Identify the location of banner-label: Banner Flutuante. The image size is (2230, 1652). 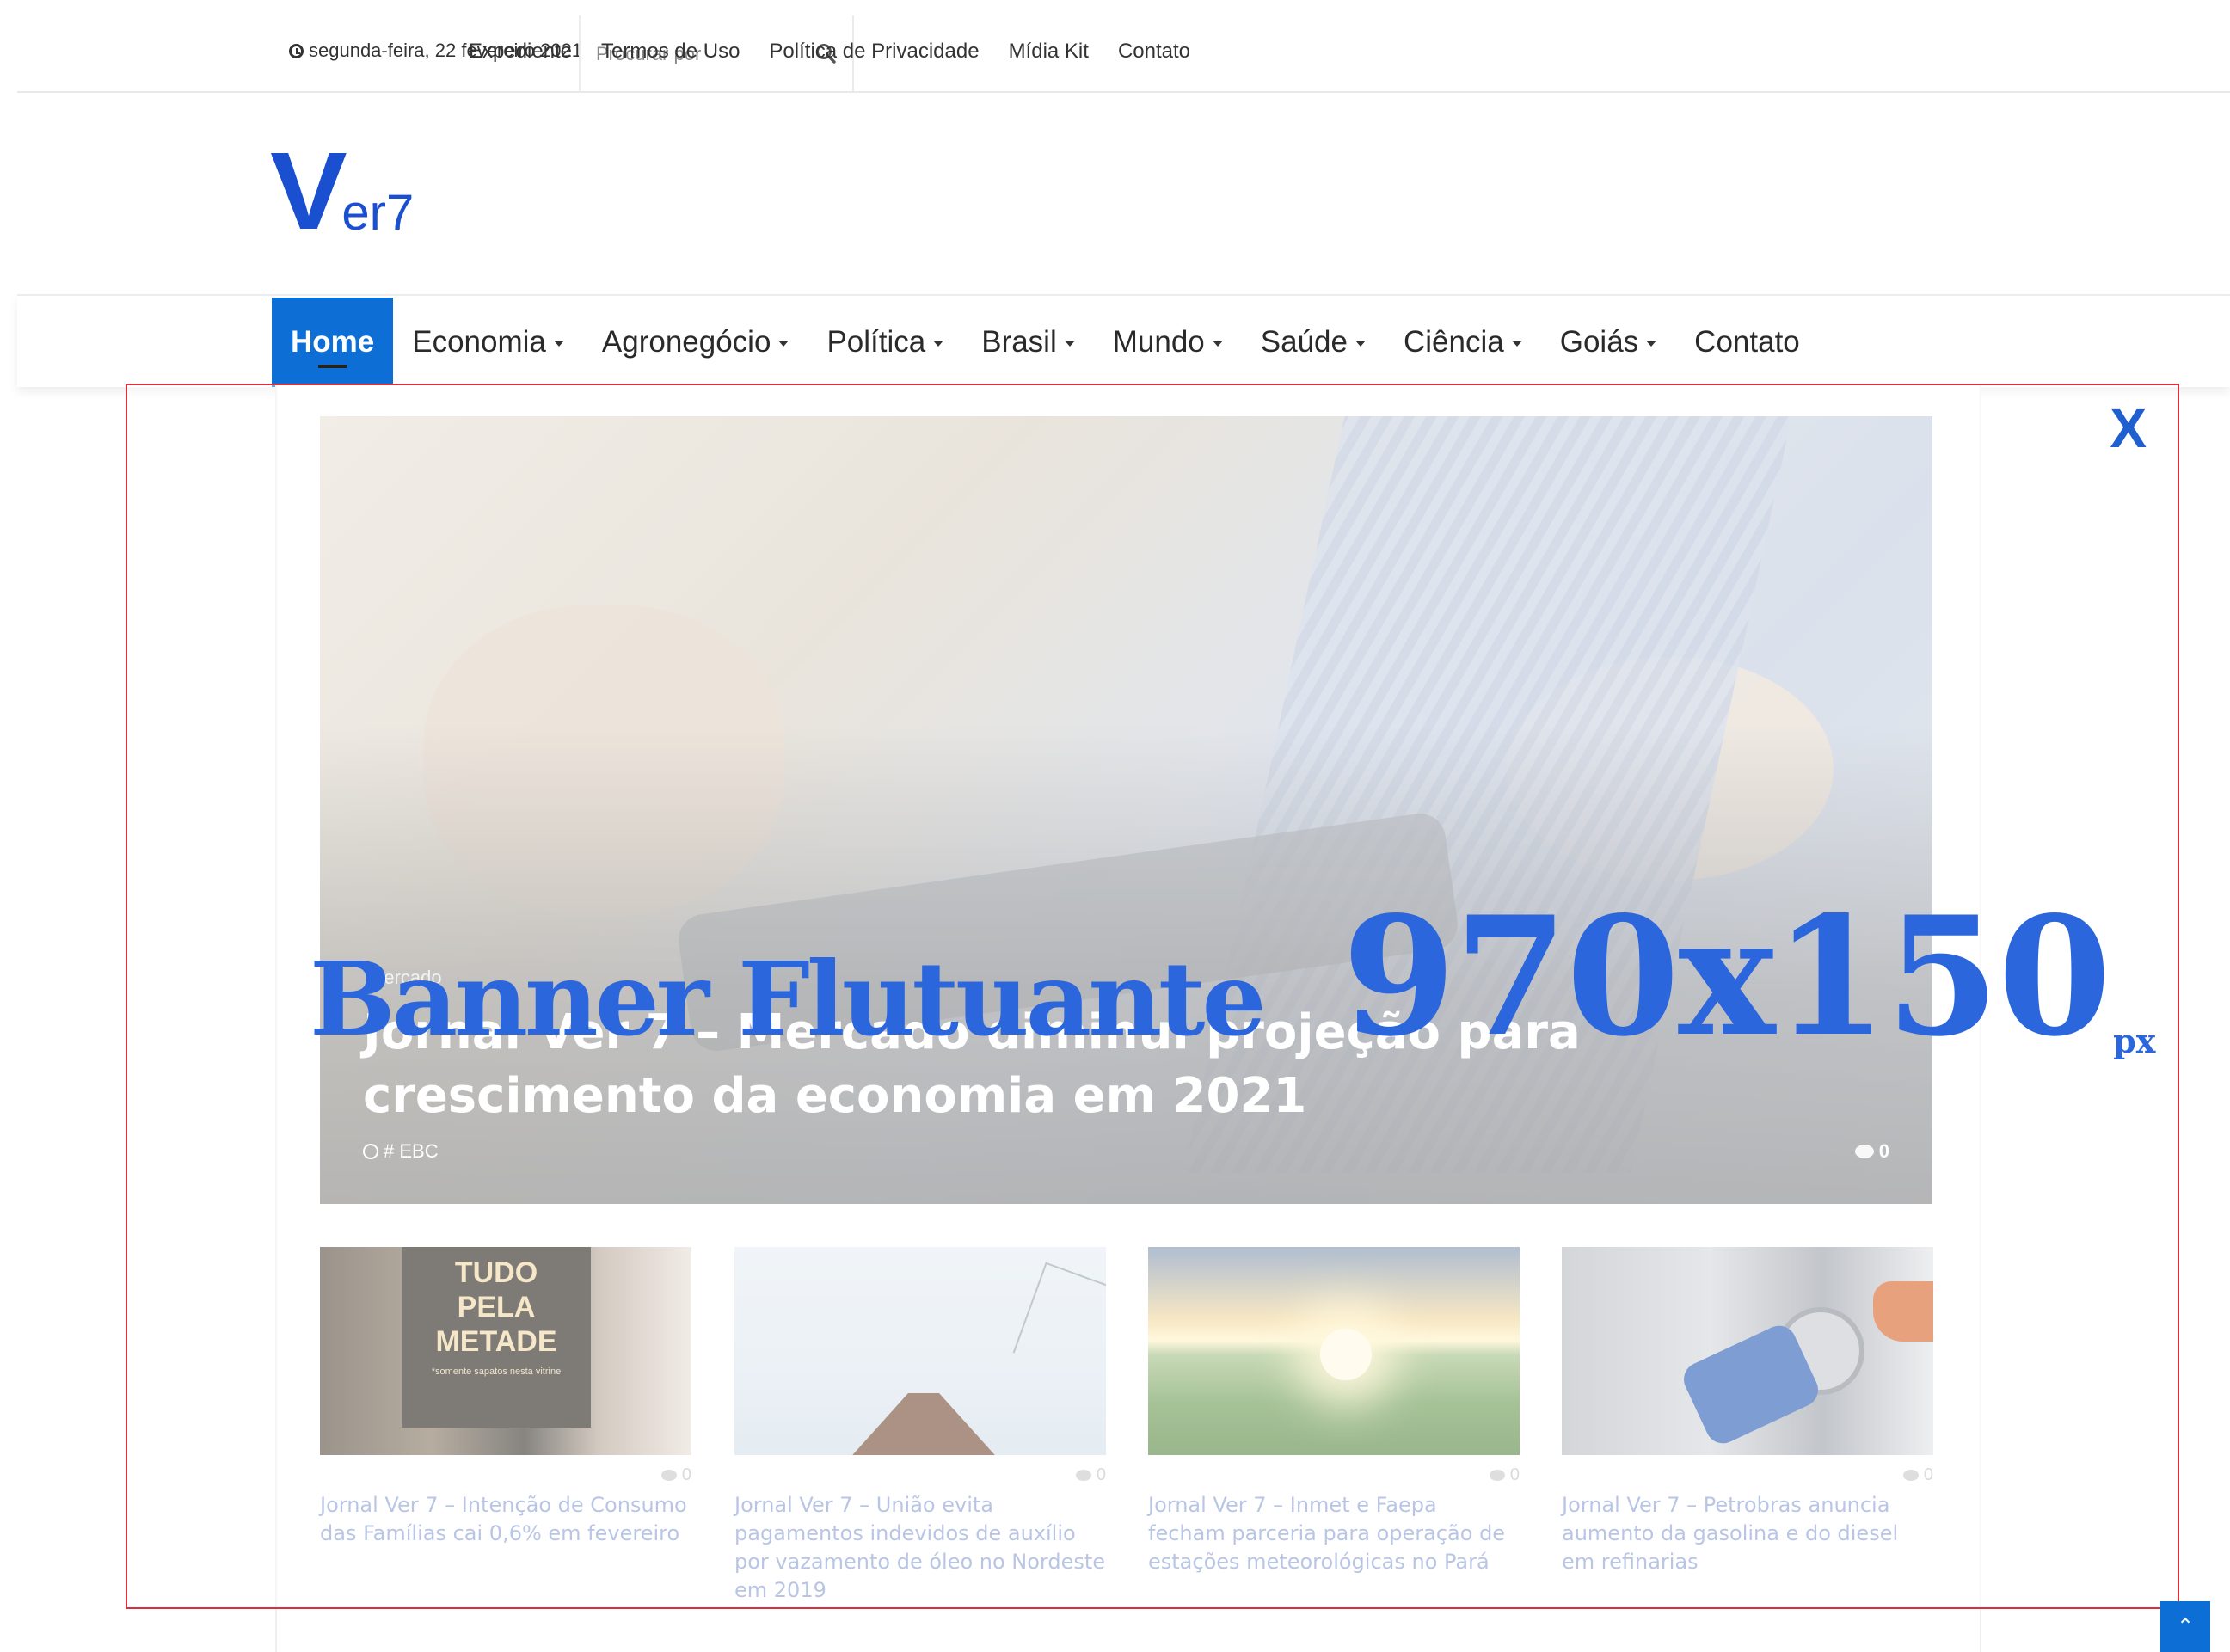
(788, 999).